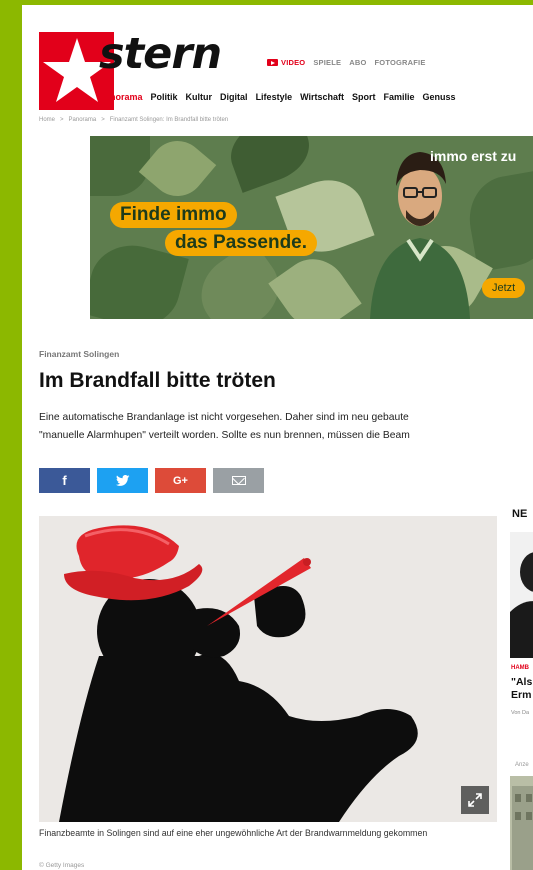  I want to click on sidebar-teaser-image, so click(521, 595).